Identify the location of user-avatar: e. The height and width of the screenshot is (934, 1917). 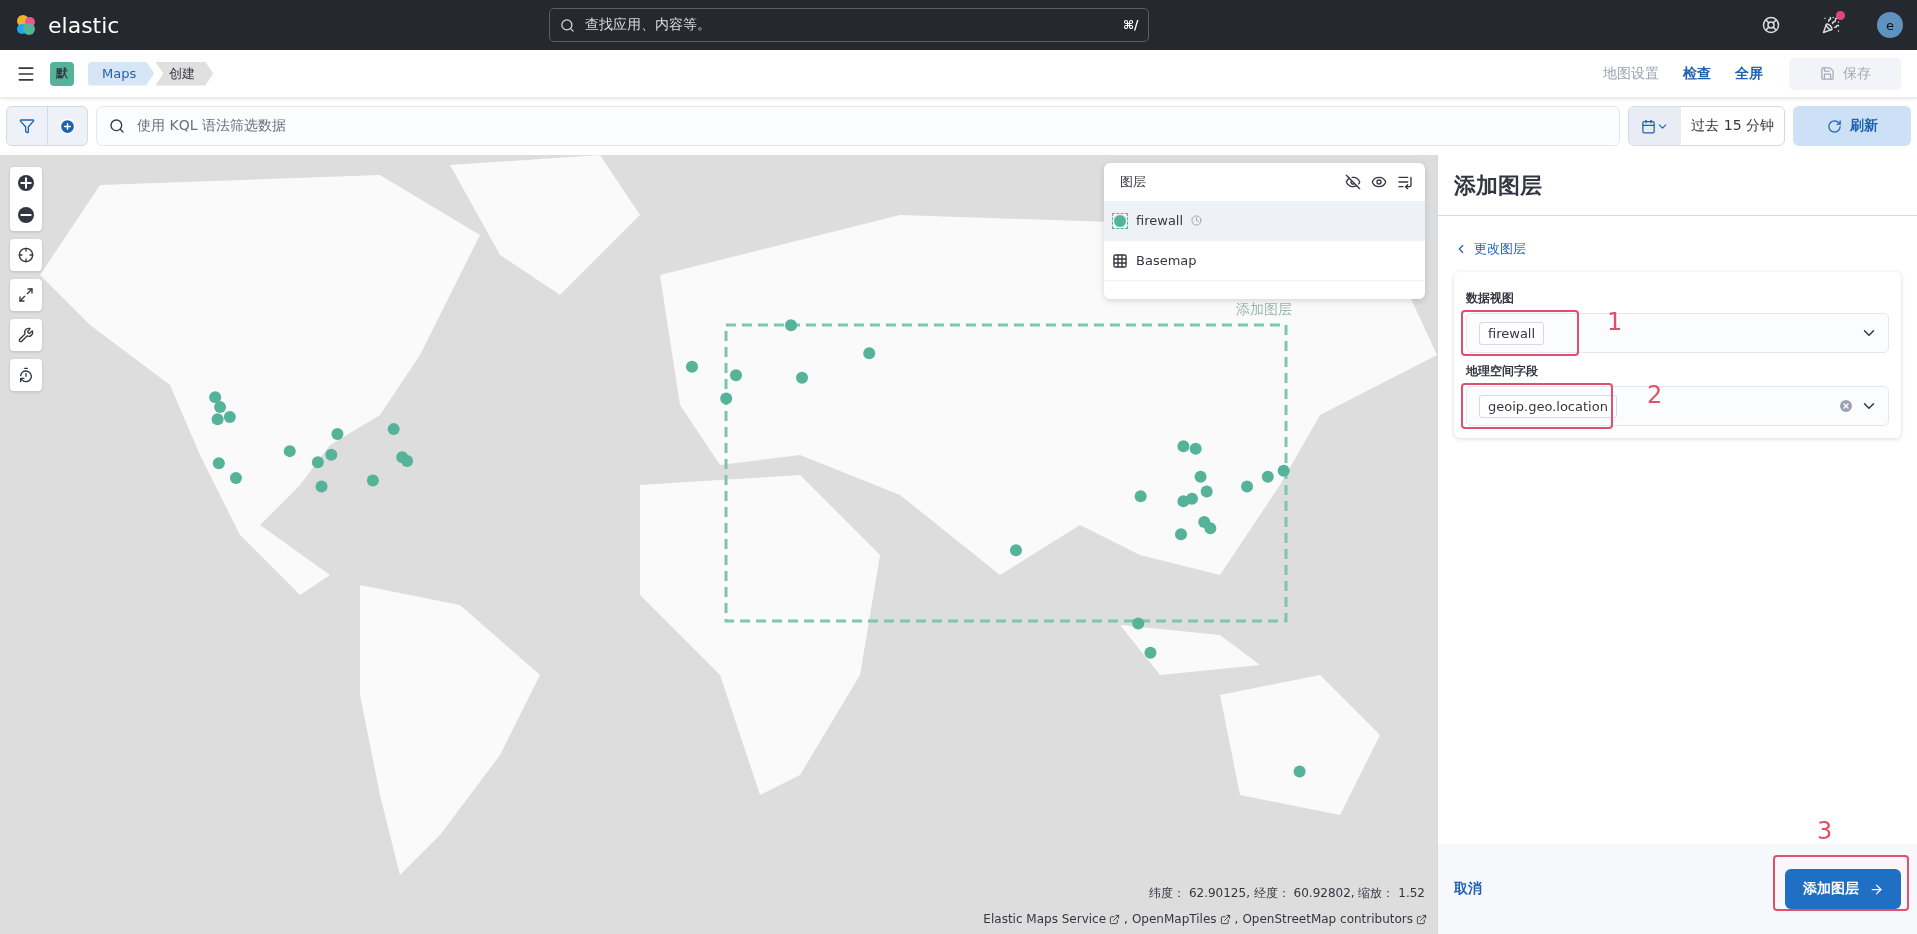
(1890, 25).